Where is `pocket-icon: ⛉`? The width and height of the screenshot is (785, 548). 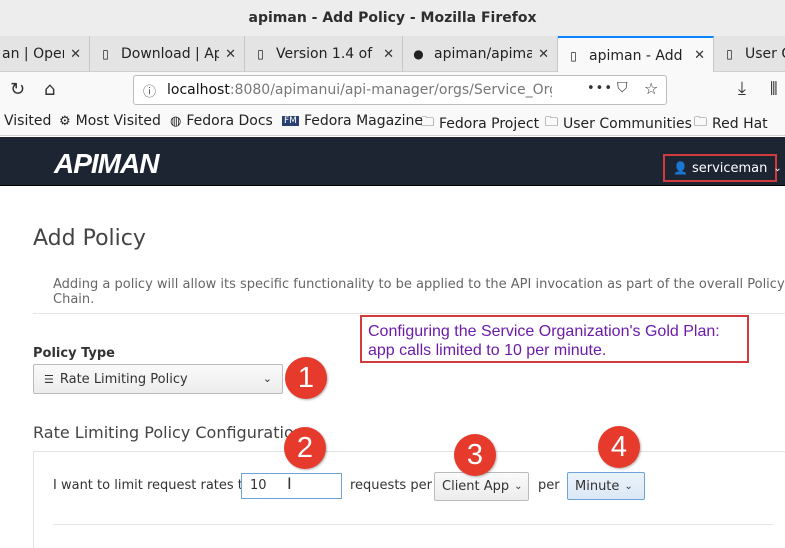
pocket-icon: ⛉ is located at coordinates (622, 88).